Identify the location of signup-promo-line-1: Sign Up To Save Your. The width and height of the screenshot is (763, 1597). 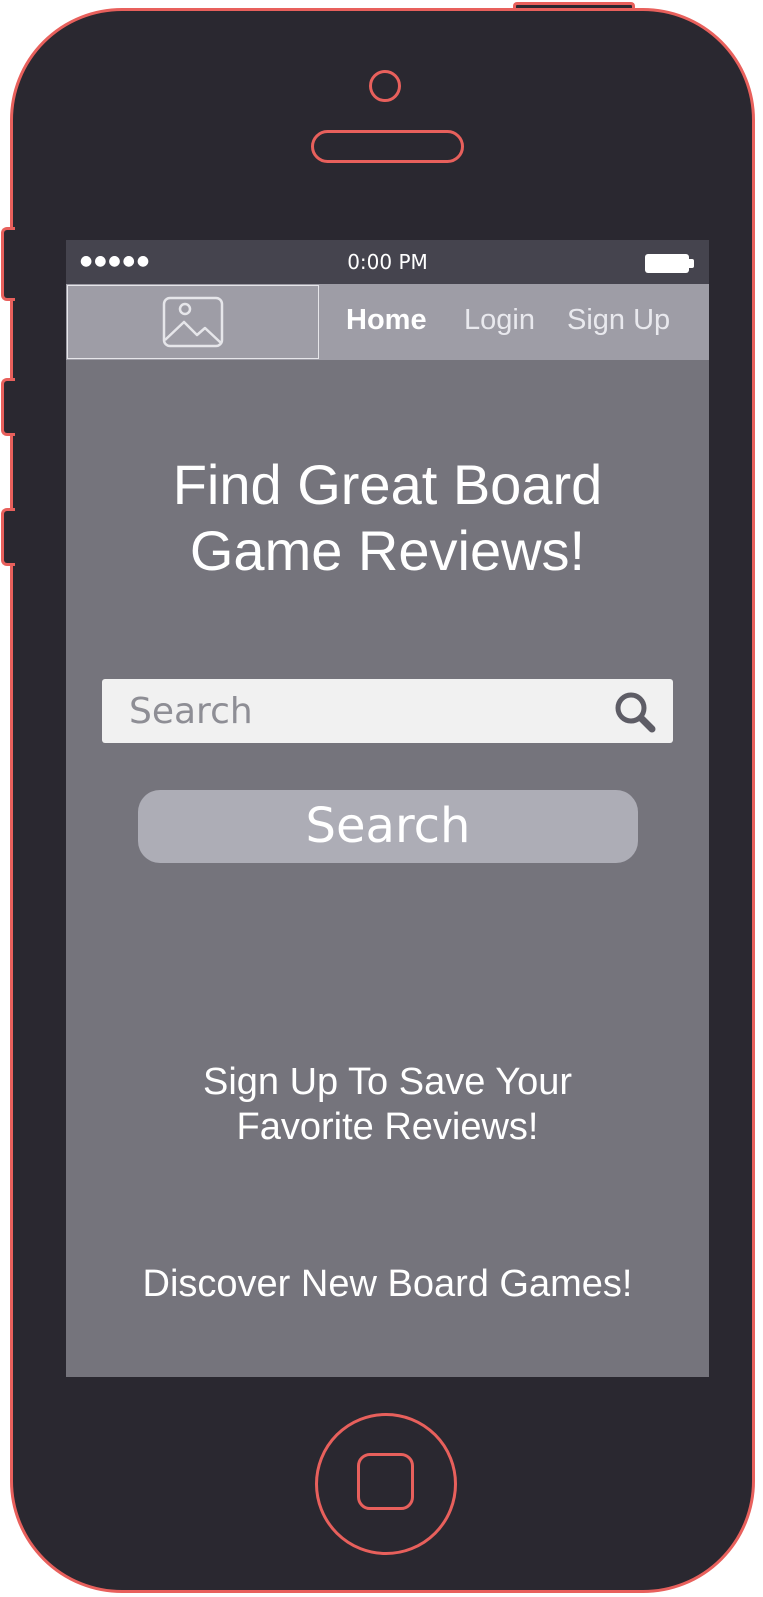
(387, 1082).